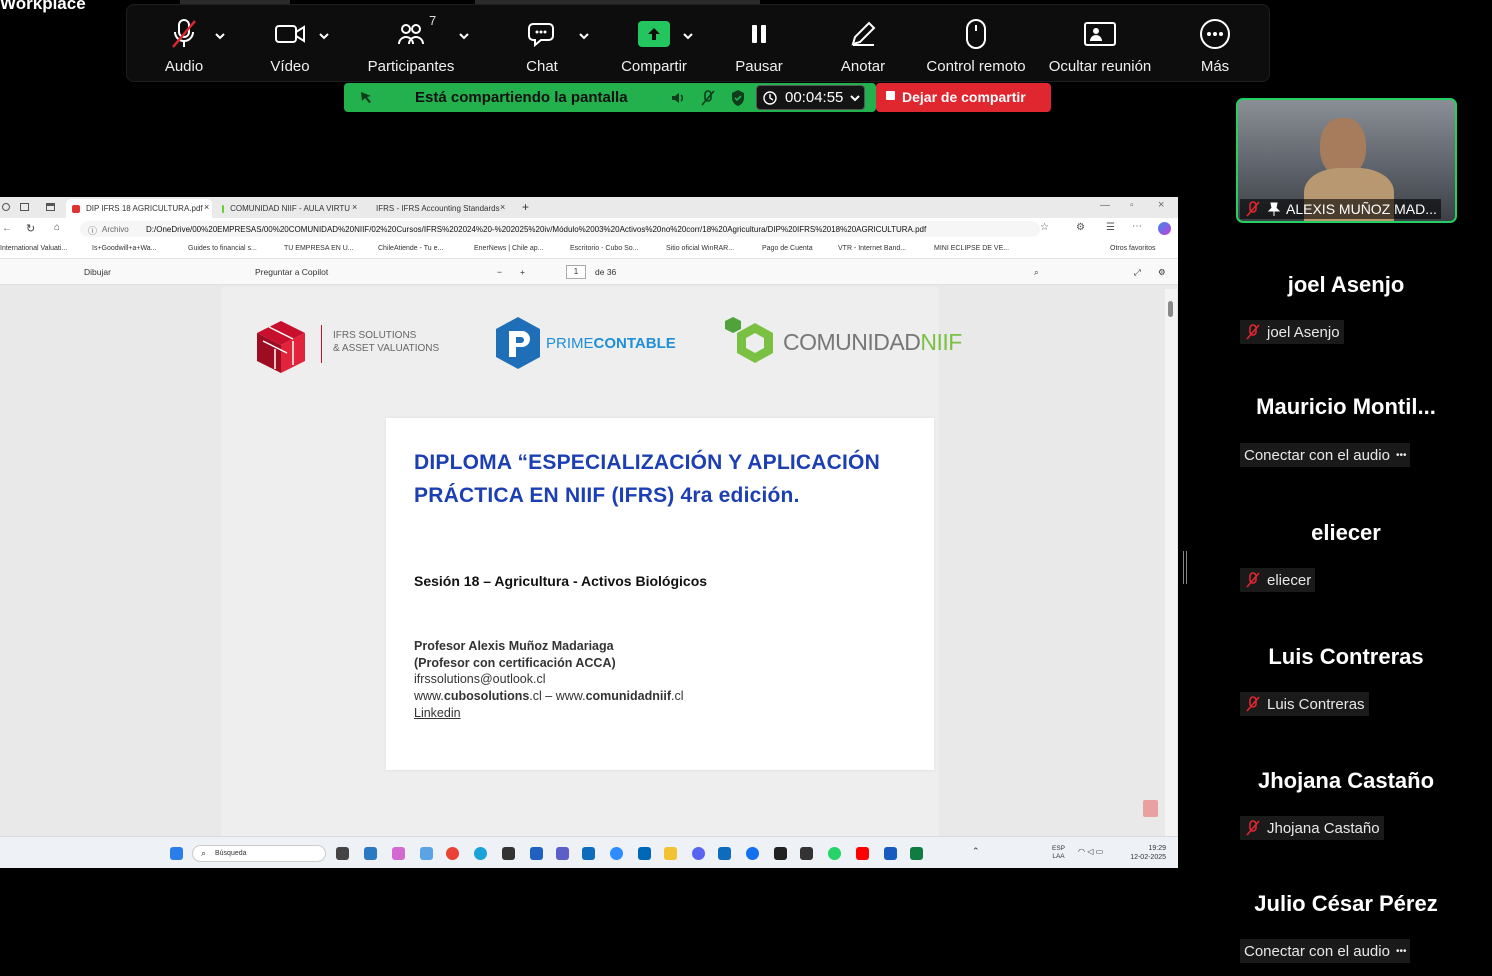 This screenshot has width=1492, height=976. What do you see at coordinates (1036, 272) in the screenshot?
I see `search-icon: ⌕` at bounding box center [1036, 272].